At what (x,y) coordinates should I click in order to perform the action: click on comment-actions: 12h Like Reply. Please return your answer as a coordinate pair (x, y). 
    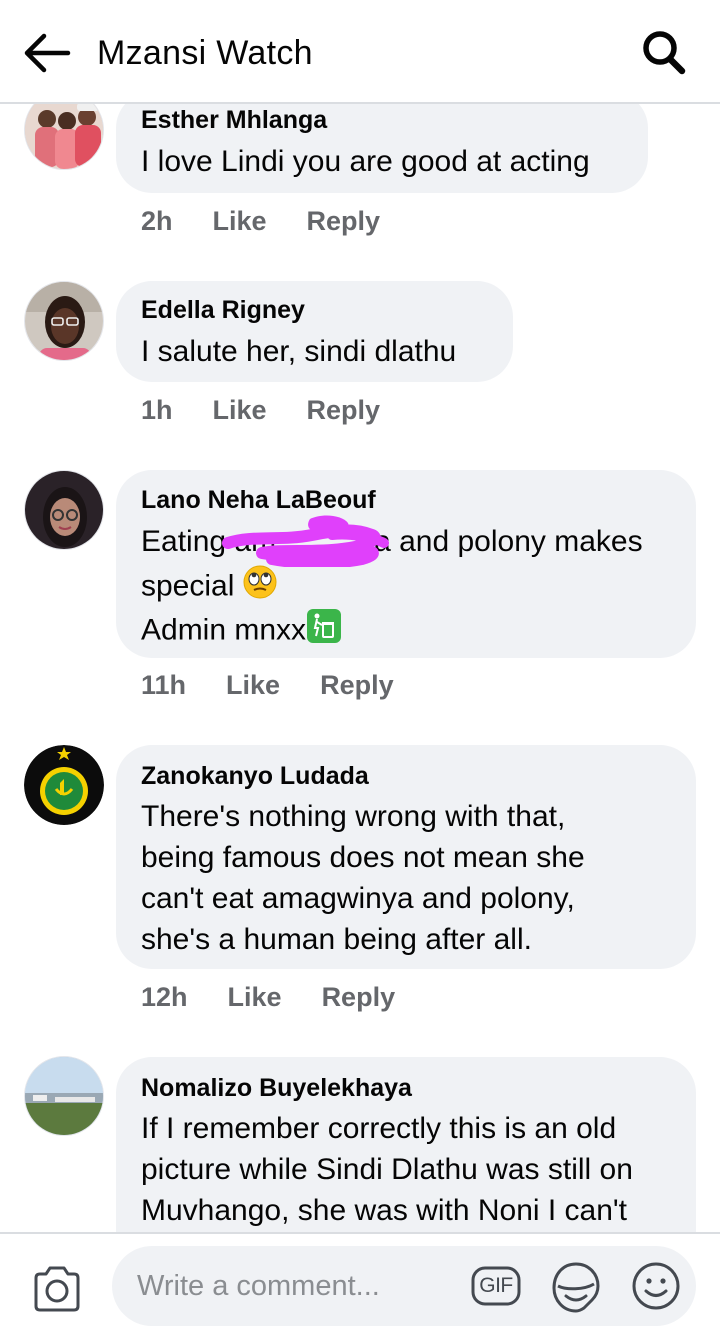
    Looking at the image, I should click on (288, 997).